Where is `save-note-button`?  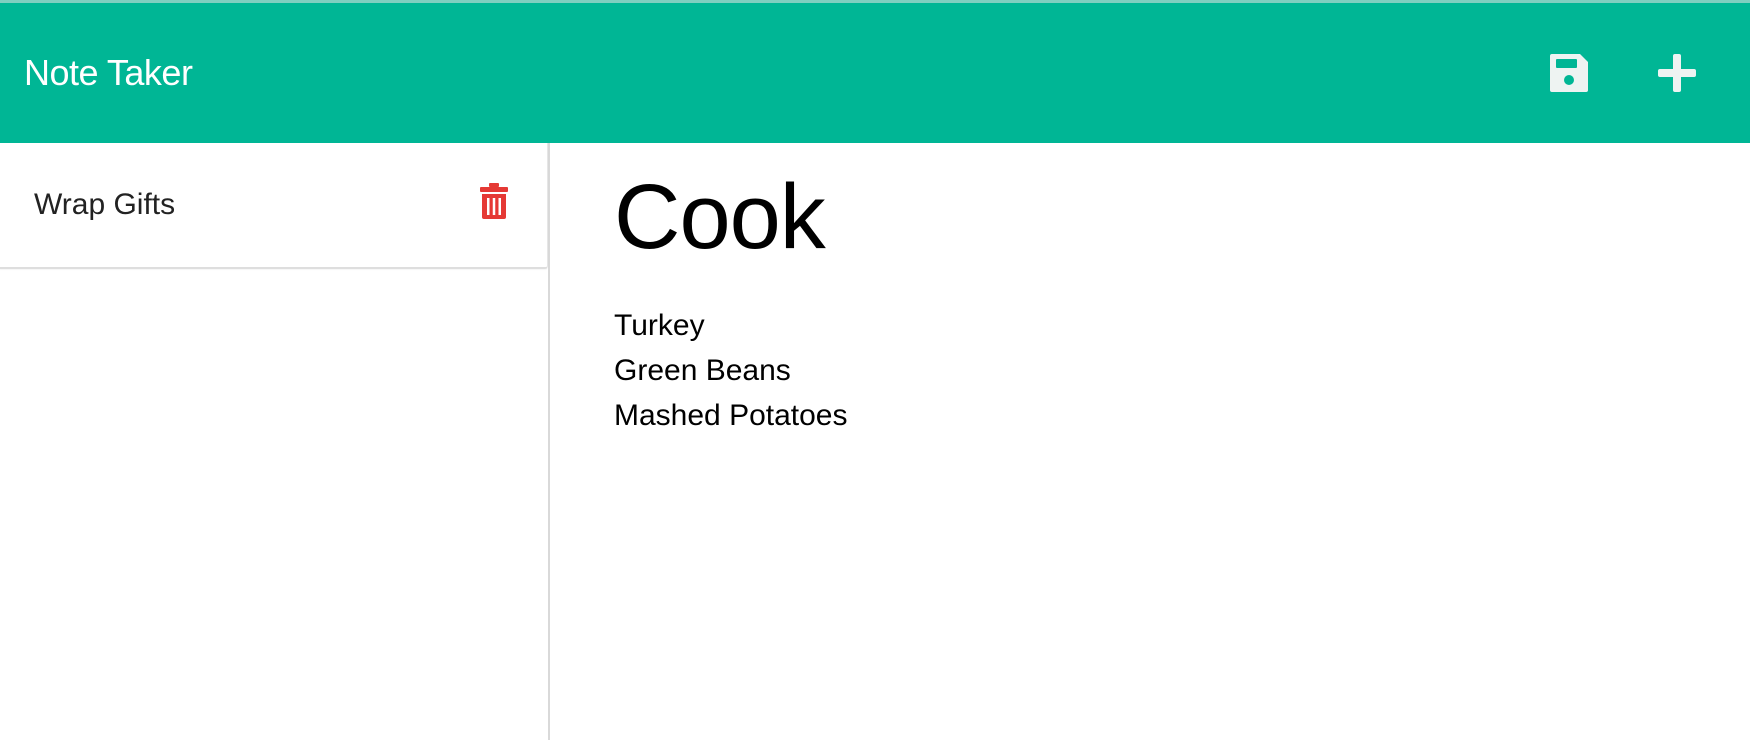 save-note-button is located at coordinates (1569, 73).